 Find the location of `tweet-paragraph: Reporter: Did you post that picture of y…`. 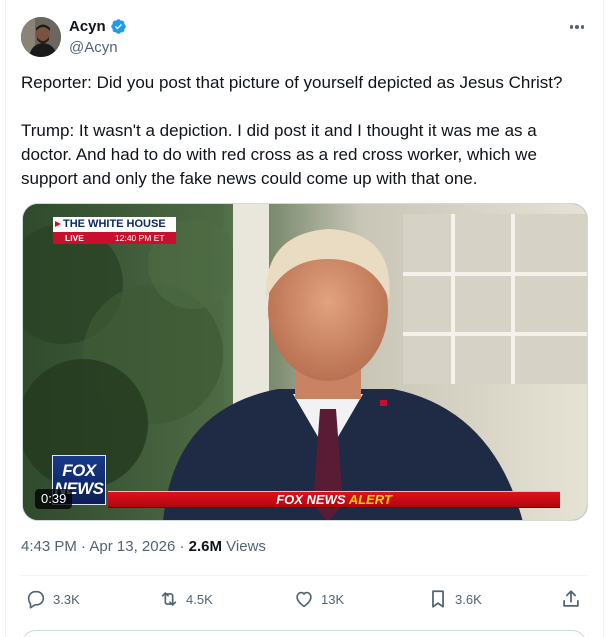

tweet-paragraph: Reporter: Did you post that picture of y… is located at coordinates (292, 82).